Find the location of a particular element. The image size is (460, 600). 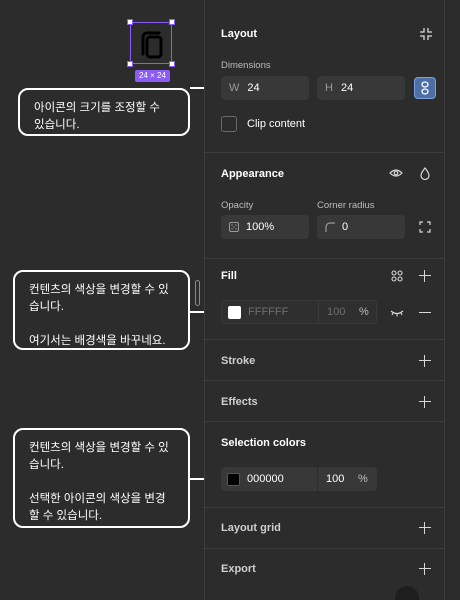

callout-resize: 아이콘의 크기를 조정할 수 있습니다. is located at coordinates (104, 112).